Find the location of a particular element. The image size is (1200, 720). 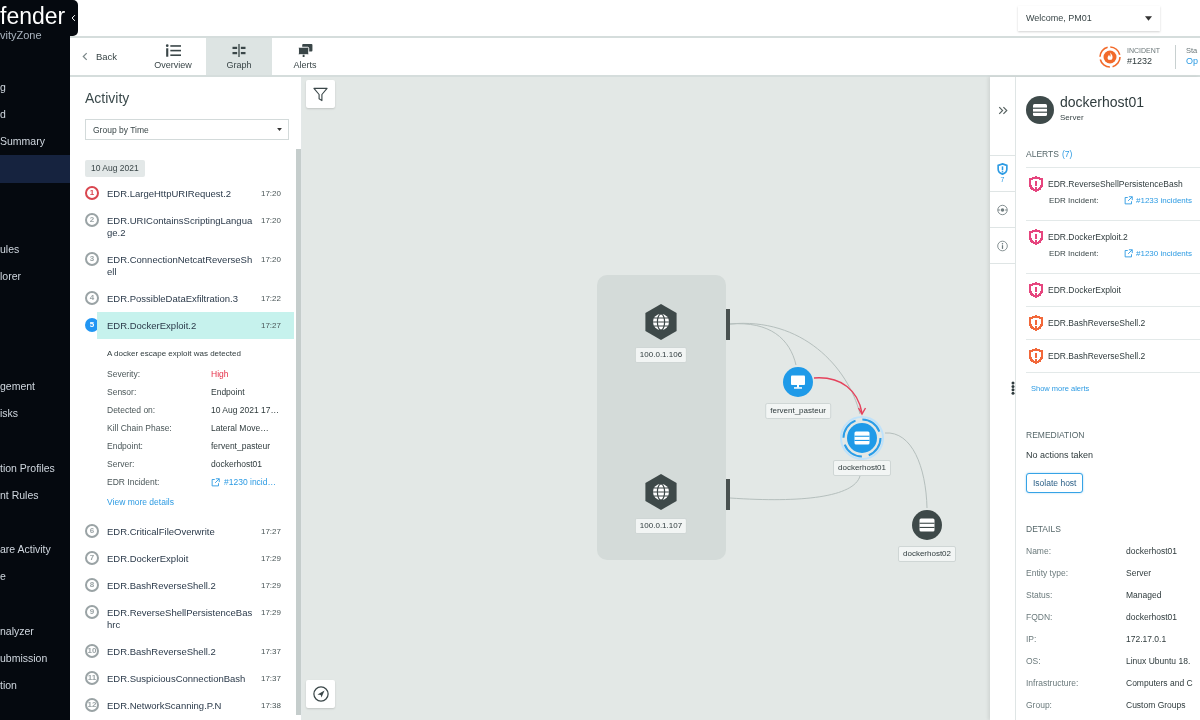

activity-row: EDR.BashReverseShell.2 17:37 is located at coordinates (195, 651).